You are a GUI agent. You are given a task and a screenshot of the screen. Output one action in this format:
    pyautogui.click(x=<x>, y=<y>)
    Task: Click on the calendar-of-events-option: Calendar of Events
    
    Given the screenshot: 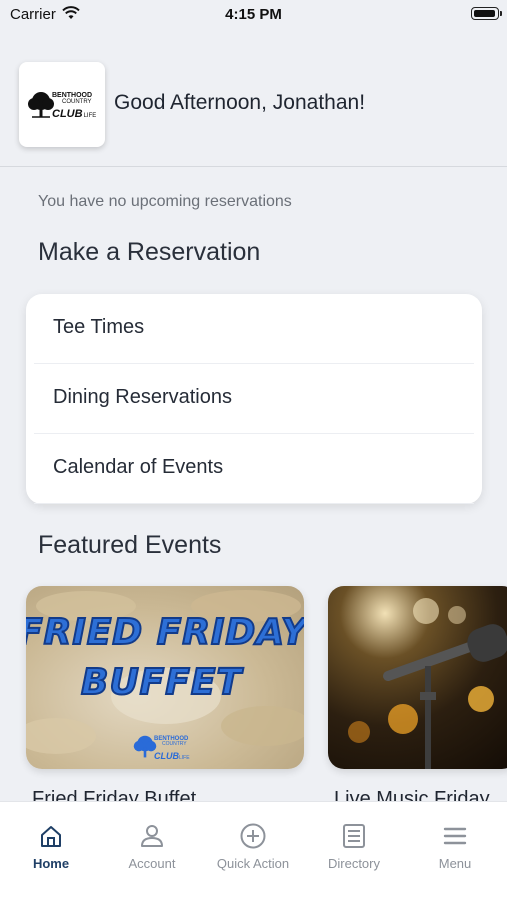 What is the action you would take?
    pyautogui.click(x=254, y=469)
    